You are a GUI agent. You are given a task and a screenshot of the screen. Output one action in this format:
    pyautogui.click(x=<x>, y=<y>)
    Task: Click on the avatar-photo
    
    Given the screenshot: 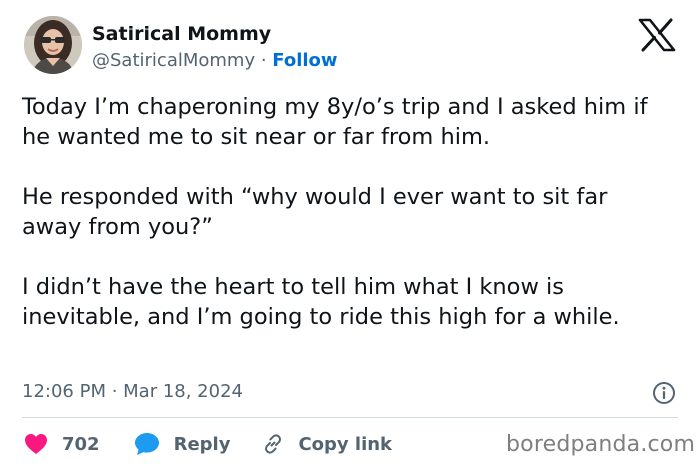 What is the action you would take?
    pyautogui.click(x=53, y=45)
    